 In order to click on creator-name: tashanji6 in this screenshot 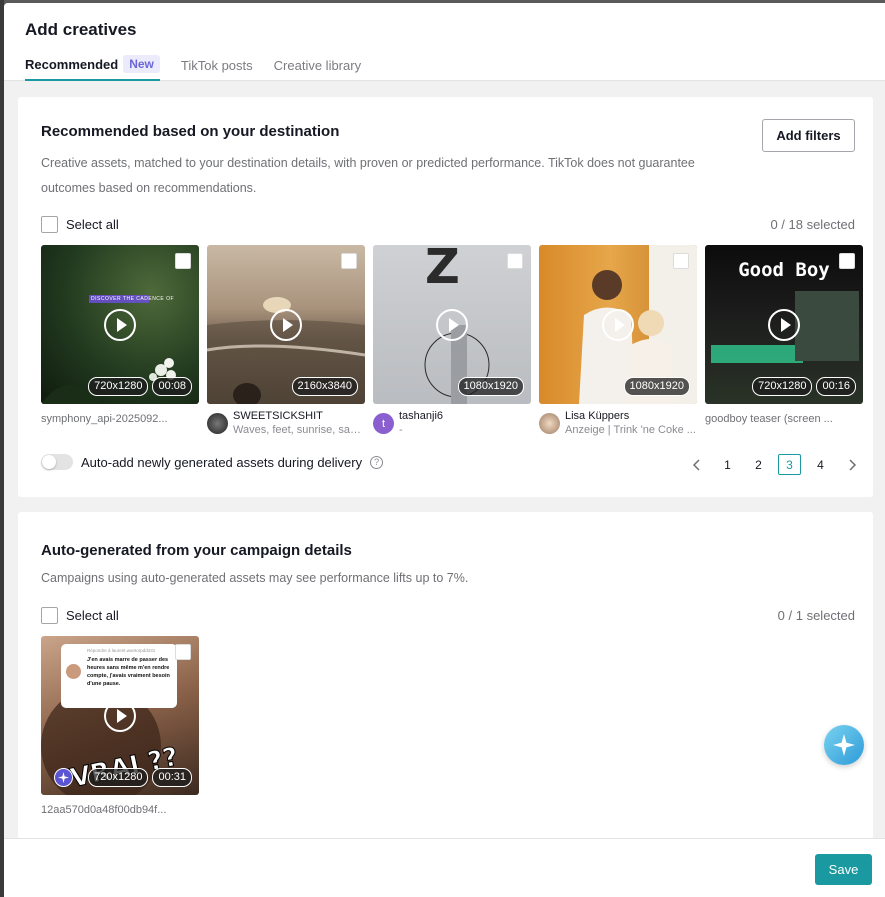, I will do `click(421, 416)`.